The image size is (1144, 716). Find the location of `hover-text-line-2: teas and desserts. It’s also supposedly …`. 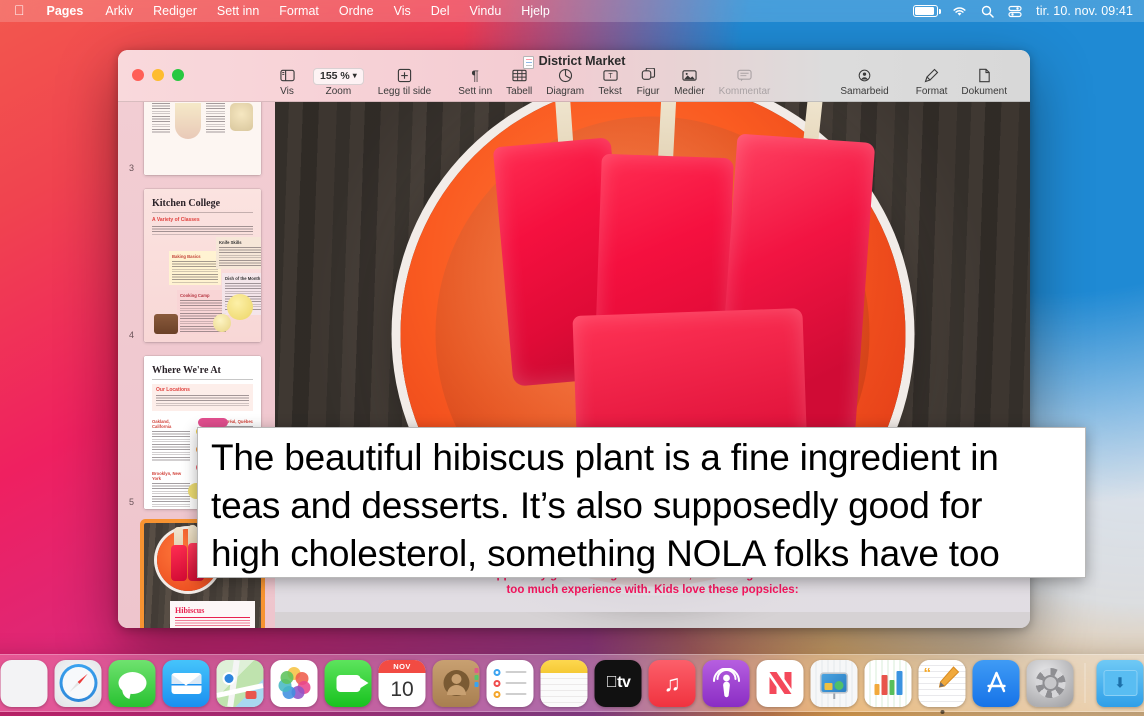

hover-text-line-2: teas and desserts. It’s also supposedly … is located at coordinates (597, 505).